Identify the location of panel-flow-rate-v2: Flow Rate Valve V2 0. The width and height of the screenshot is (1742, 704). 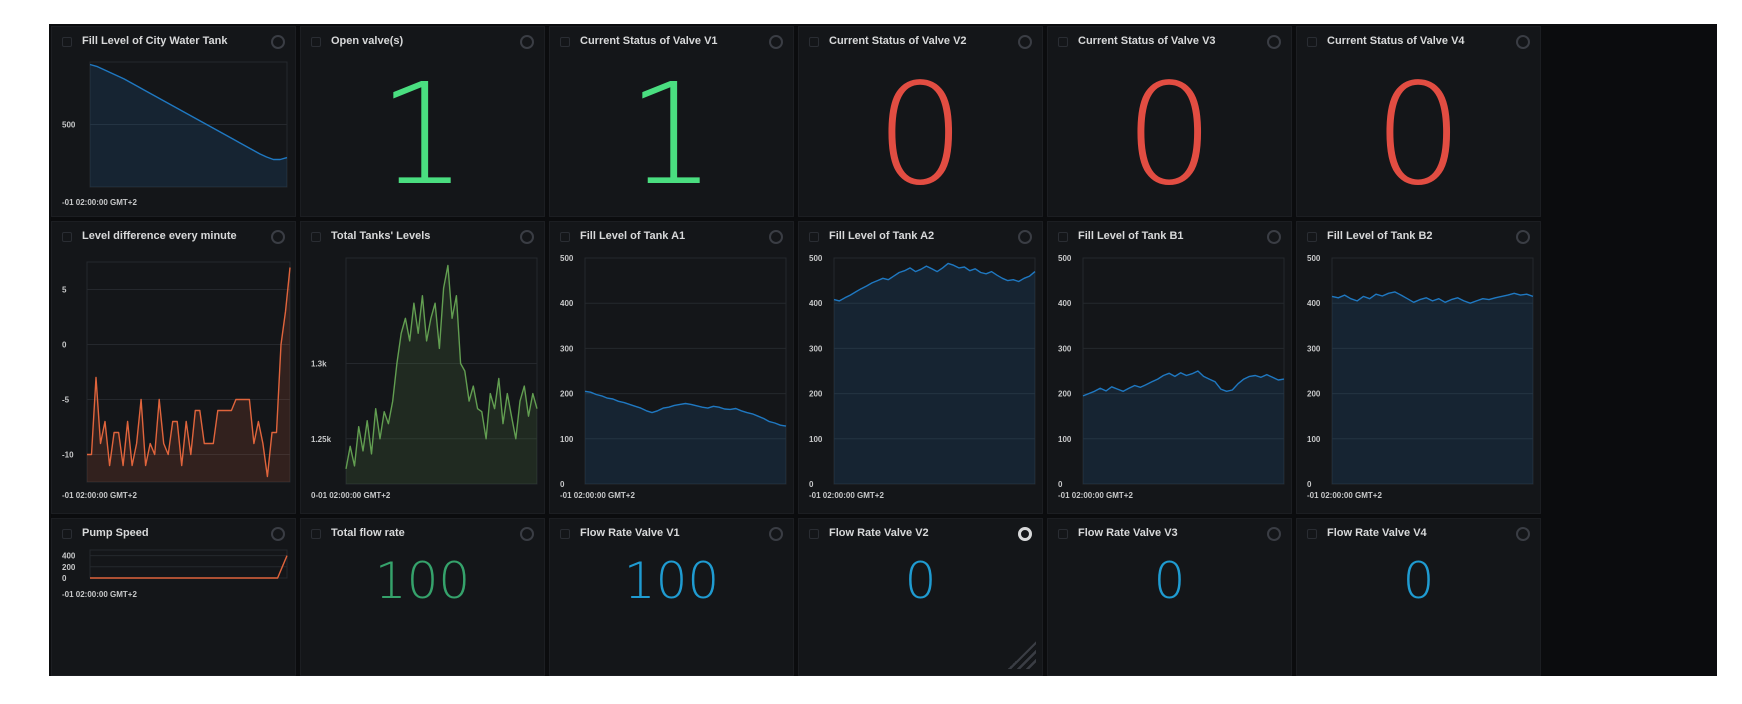
(920, 597).